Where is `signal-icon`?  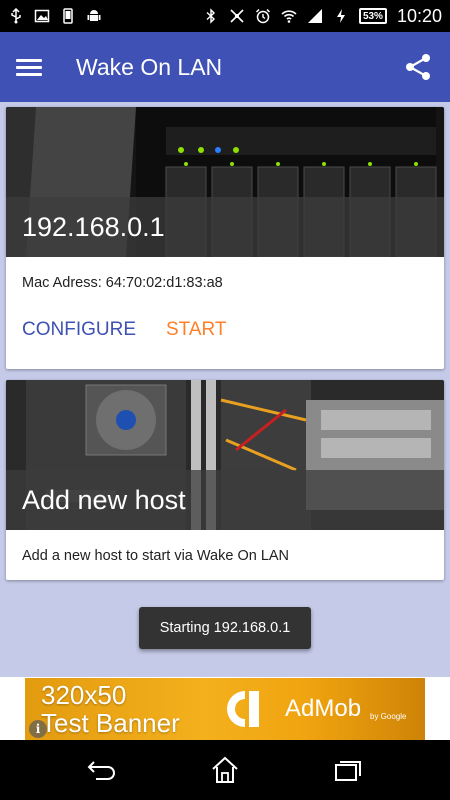
signal-icon is located at coordinates (314, 16).